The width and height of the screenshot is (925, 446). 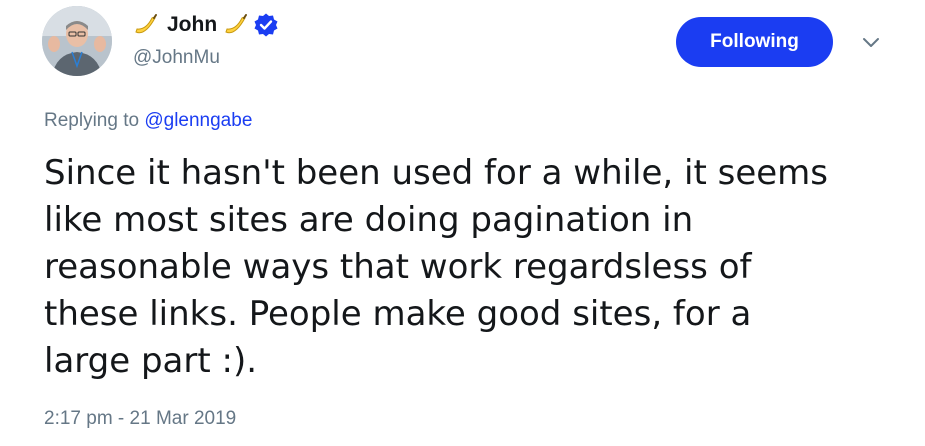 I want to click on reply-context: Replying to @glenngabe, so click(x=148, y=121).